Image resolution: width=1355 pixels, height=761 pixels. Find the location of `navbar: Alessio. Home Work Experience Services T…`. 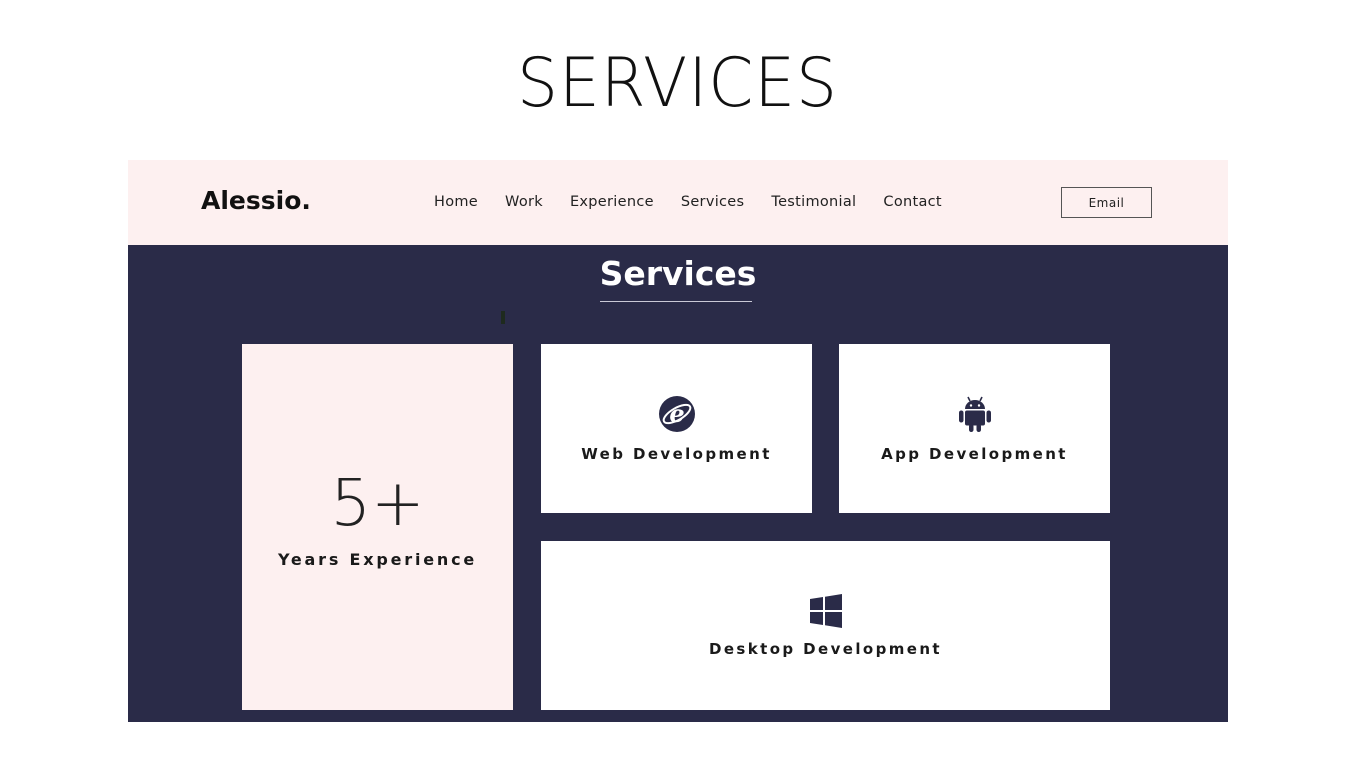

navbar: Alessio. Home Work Experience Services T… is located at coordinates (678, 202).